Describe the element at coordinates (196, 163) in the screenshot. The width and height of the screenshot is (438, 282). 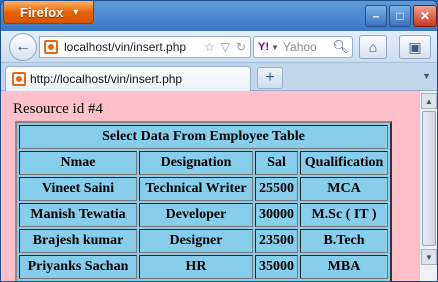
I see `column-header: Designation` at that location.